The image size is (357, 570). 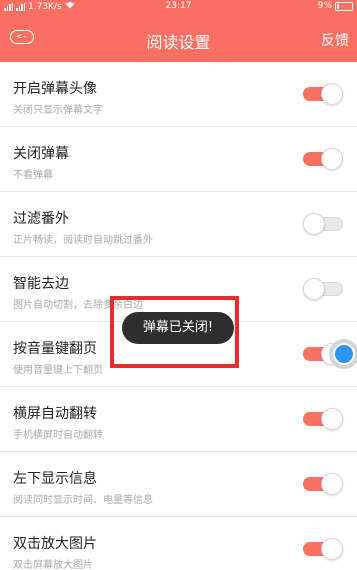 I want to click on status-bar: 1.73K/s 23:17 9%, so click(x=178, y=7).